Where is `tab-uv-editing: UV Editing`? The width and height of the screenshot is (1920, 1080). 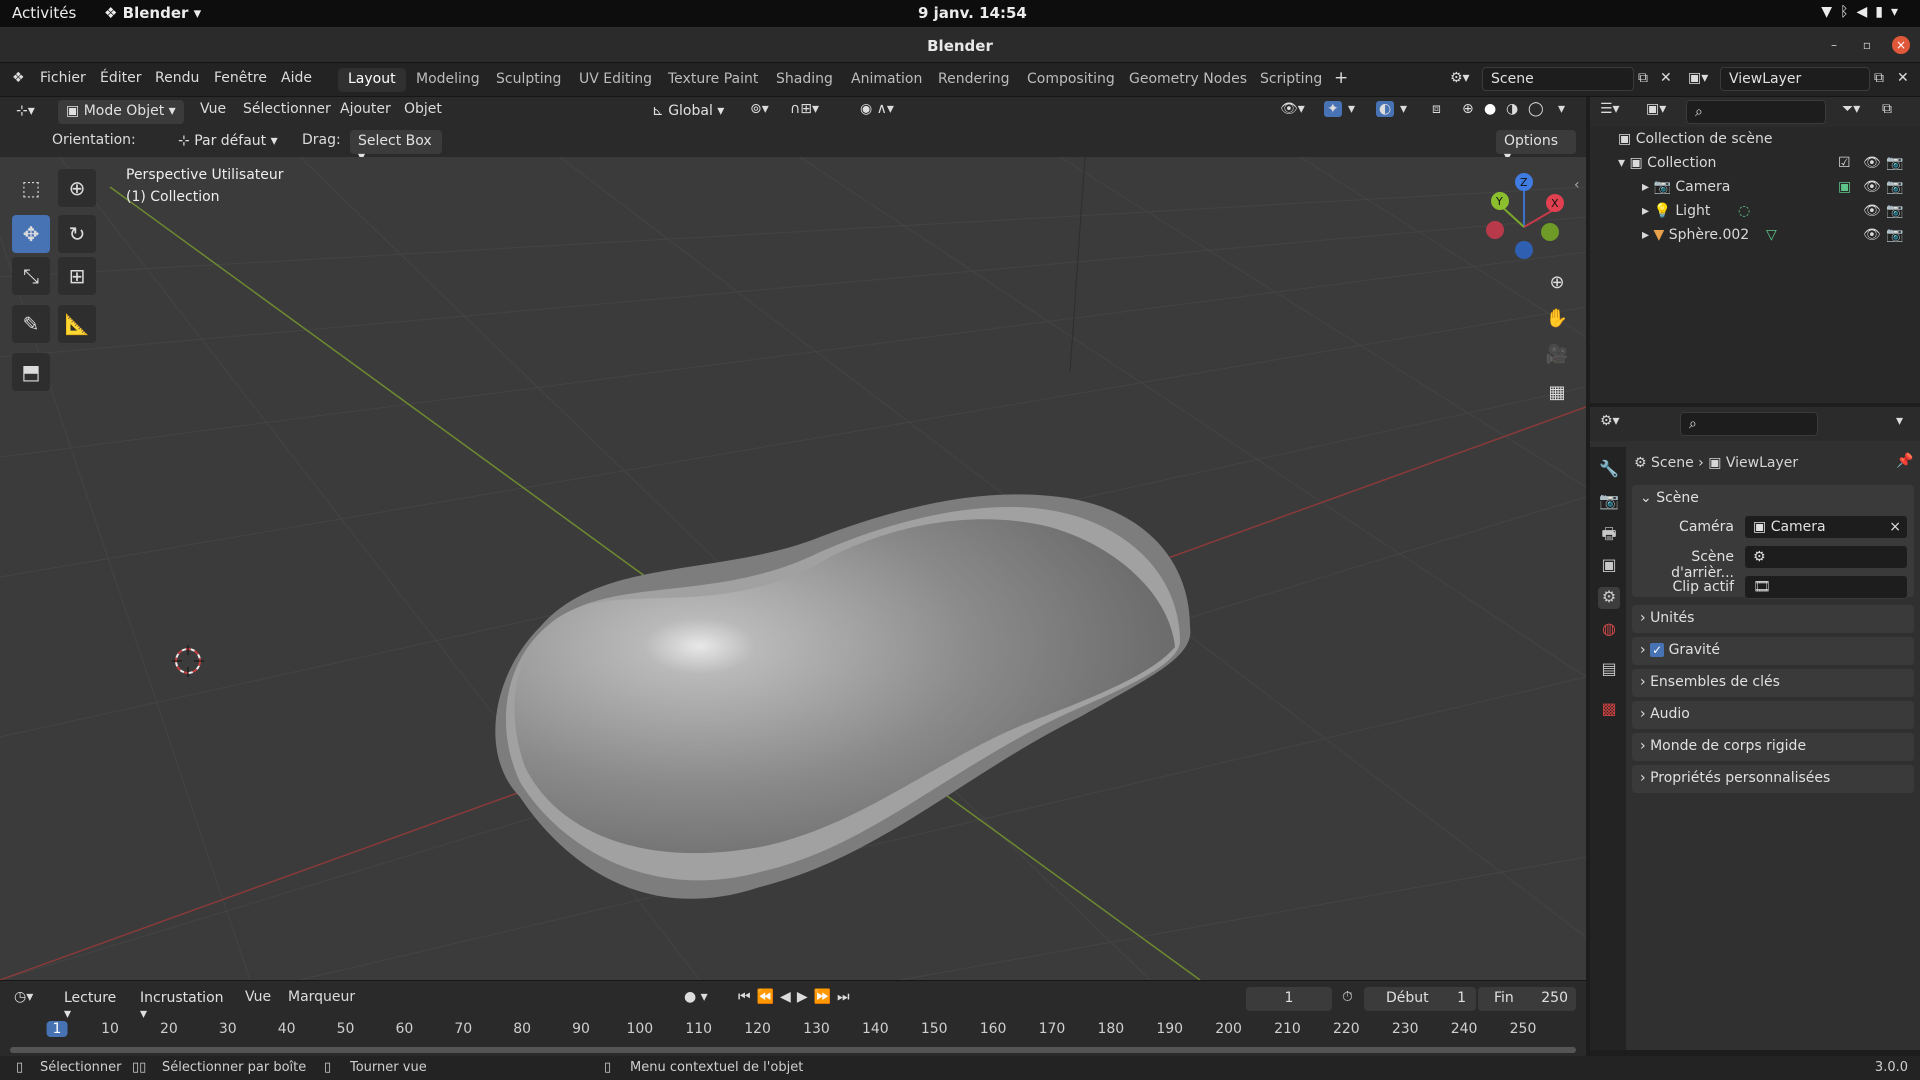
tab-uv-editing: UV Editing is located at coordinates (615, 80).